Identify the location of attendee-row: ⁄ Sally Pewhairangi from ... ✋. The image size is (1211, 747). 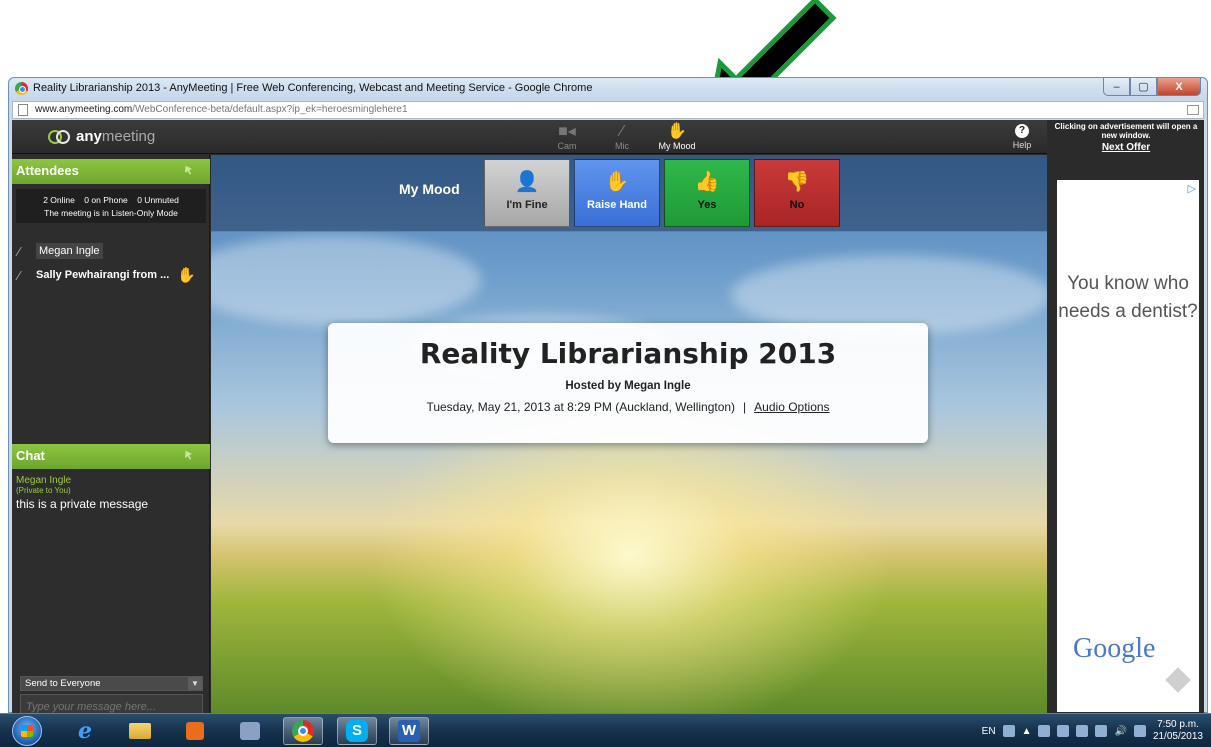
(107, 275).